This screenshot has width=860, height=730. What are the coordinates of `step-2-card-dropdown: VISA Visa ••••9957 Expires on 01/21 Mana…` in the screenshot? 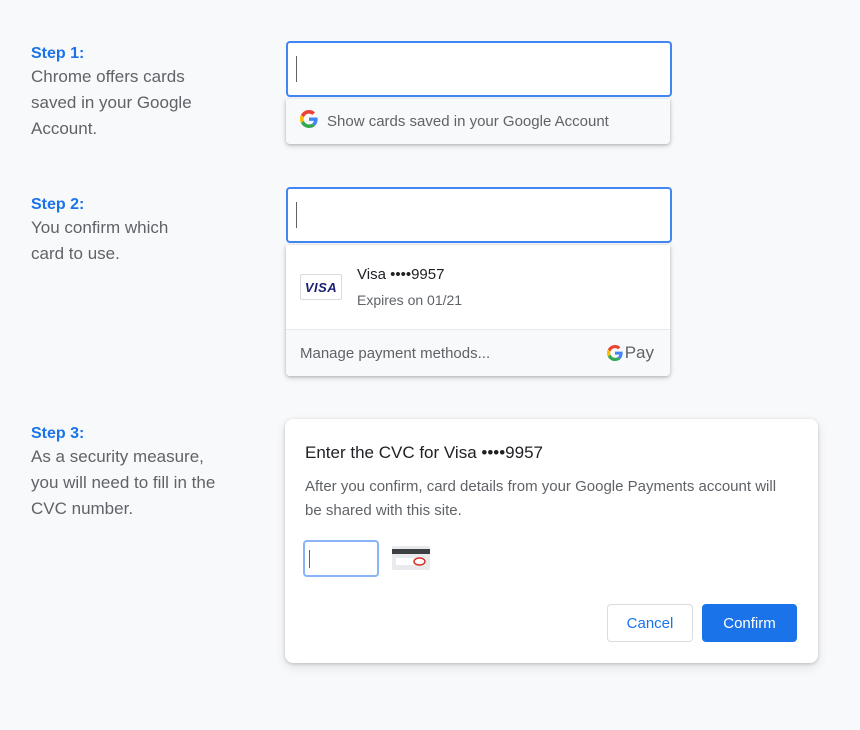 It's located at (478, 310).